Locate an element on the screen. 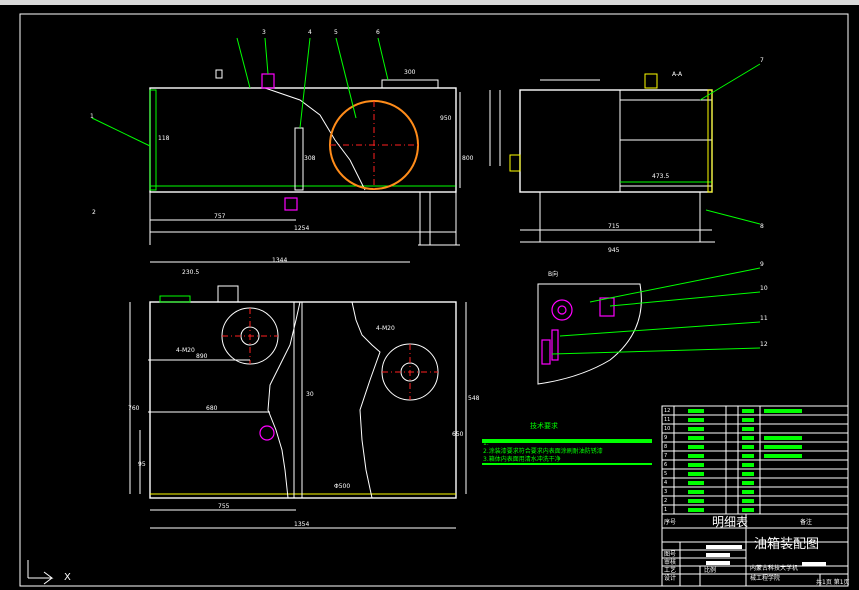  school-name: 内蒙古科技大学机 is located at coordinates (774, 568).